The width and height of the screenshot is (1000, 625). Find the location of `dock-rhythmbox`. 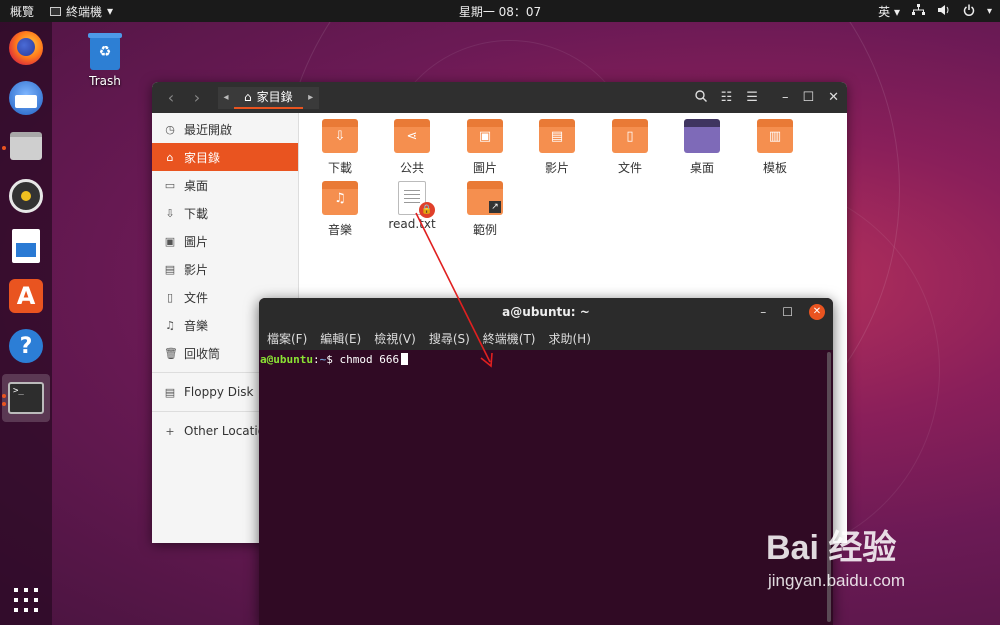

dock-rhythmbox is located at coordinates (26, 196).